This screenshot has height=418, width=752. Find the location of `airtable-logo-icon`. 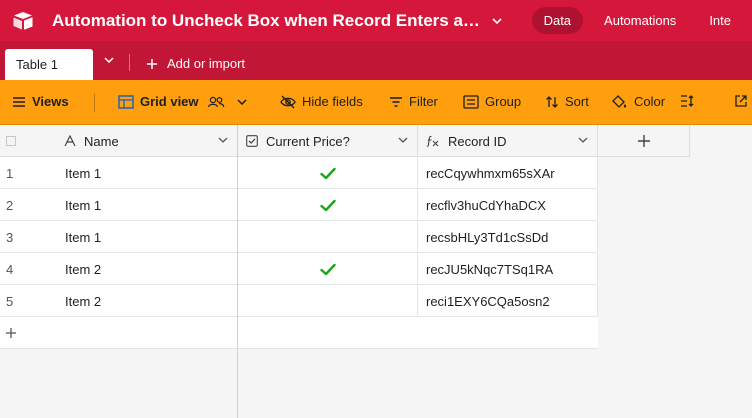

airtable-logo-icon is located at coordinates (23, 21).